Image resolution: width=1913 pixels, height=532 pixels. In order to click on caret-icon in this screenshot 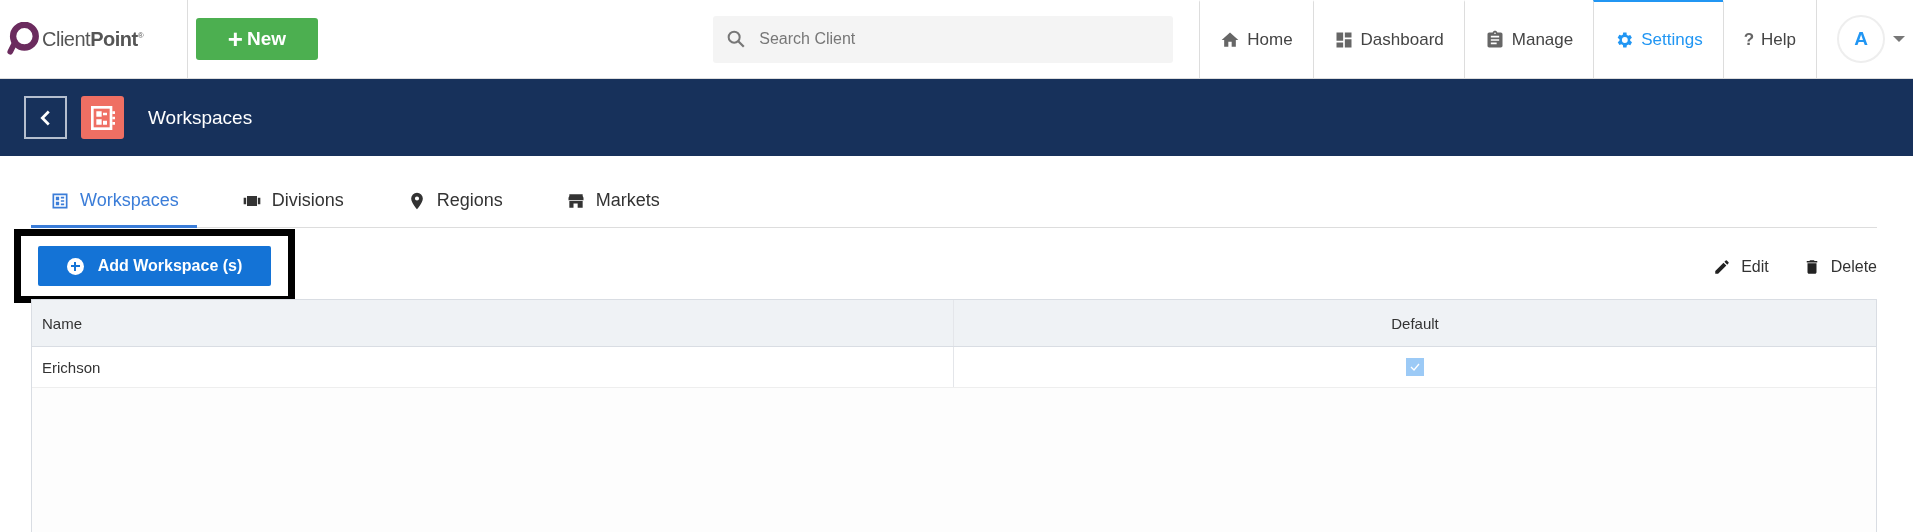, I will do `click(1899, 39)`.